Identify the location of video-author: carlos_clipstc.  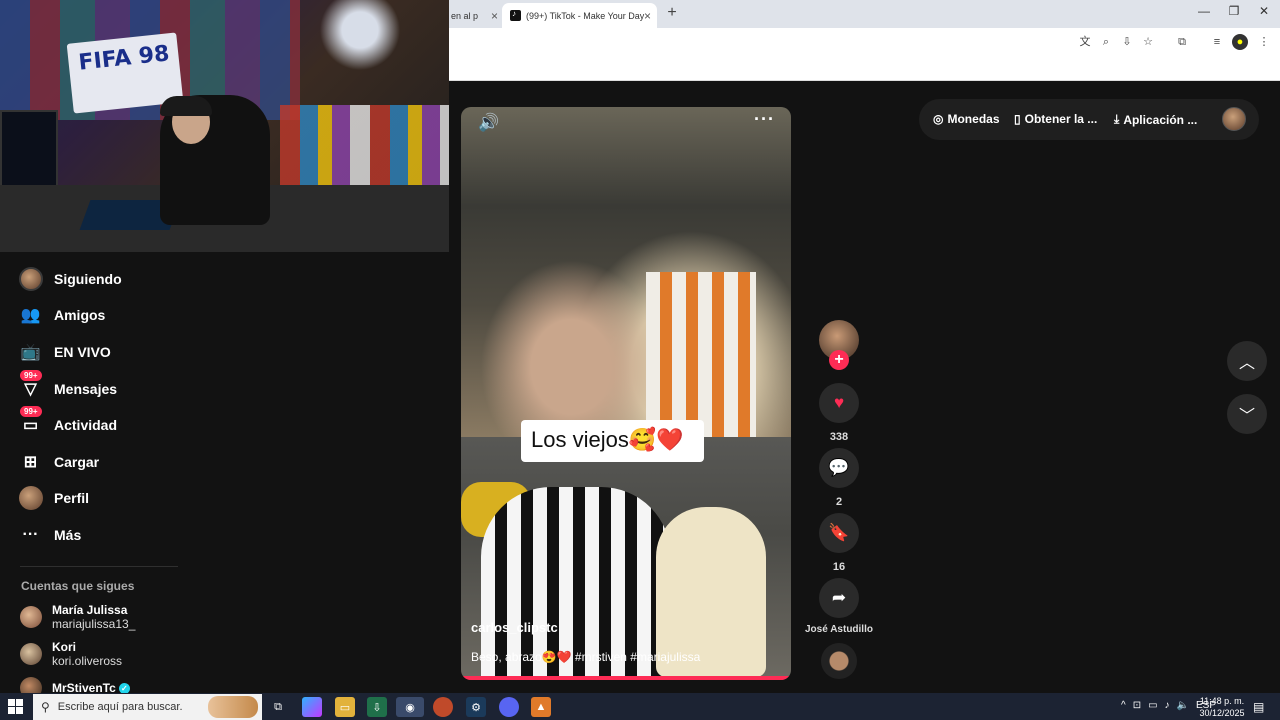
(514, 627).